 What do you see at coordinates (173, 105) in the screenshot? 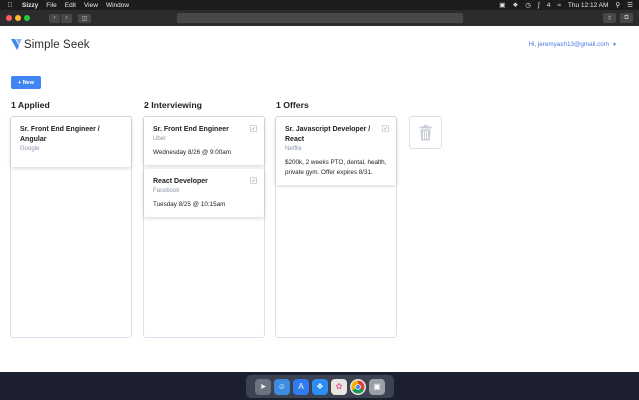
I see `column-title-interviewing: 2 Interviewing` at bounding box center [173, 105].